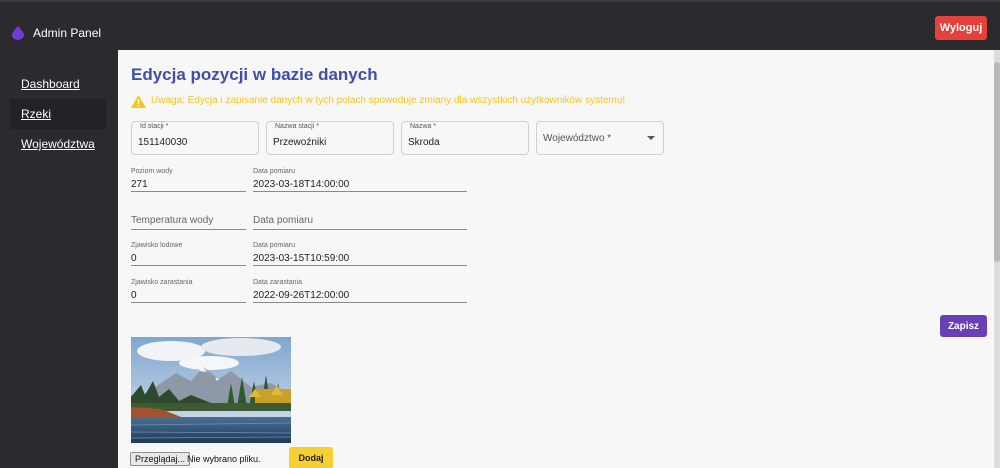 The image size is (1000, 468). Describe the element at coordinates (301, 295) in the screenshot. I see `overgrowth-date-value: 2022-09-26T12:00:00` at that location.